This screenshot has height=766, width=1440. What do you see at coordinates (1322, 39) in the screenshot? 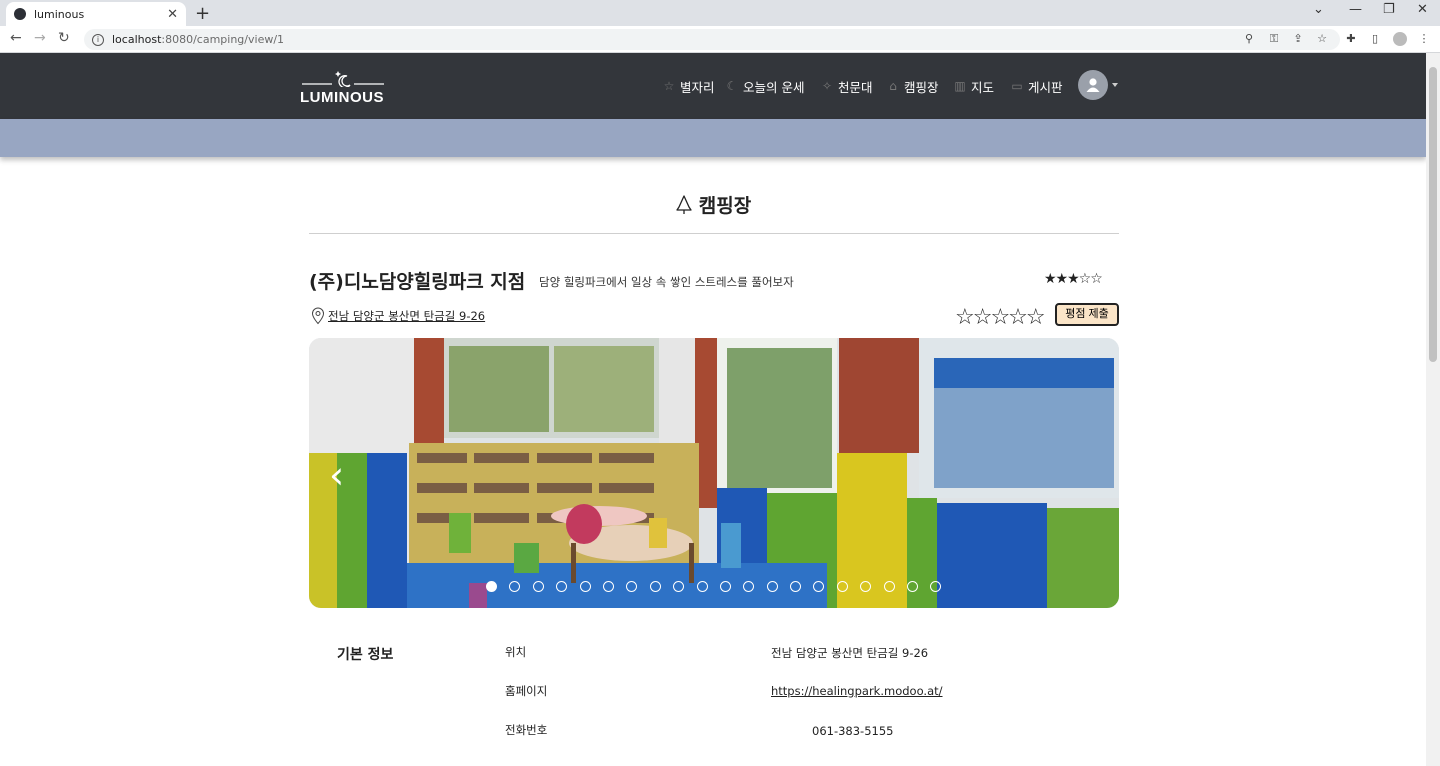
I see `bookmark-star-icon: ☆` at bounding box center [1322, 39].